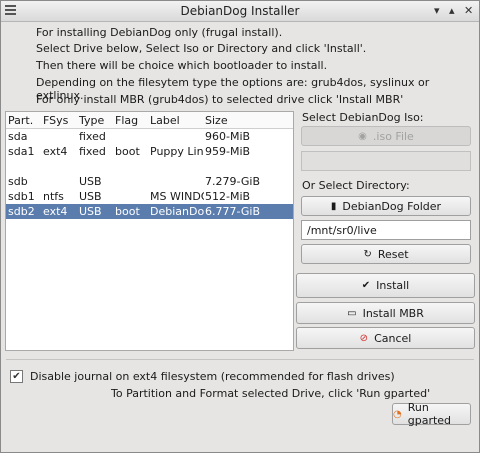 The height and width of the screenshot is (453, 480). I want to click on cancel-button: ⊘ Cancel, so click(385, 338).